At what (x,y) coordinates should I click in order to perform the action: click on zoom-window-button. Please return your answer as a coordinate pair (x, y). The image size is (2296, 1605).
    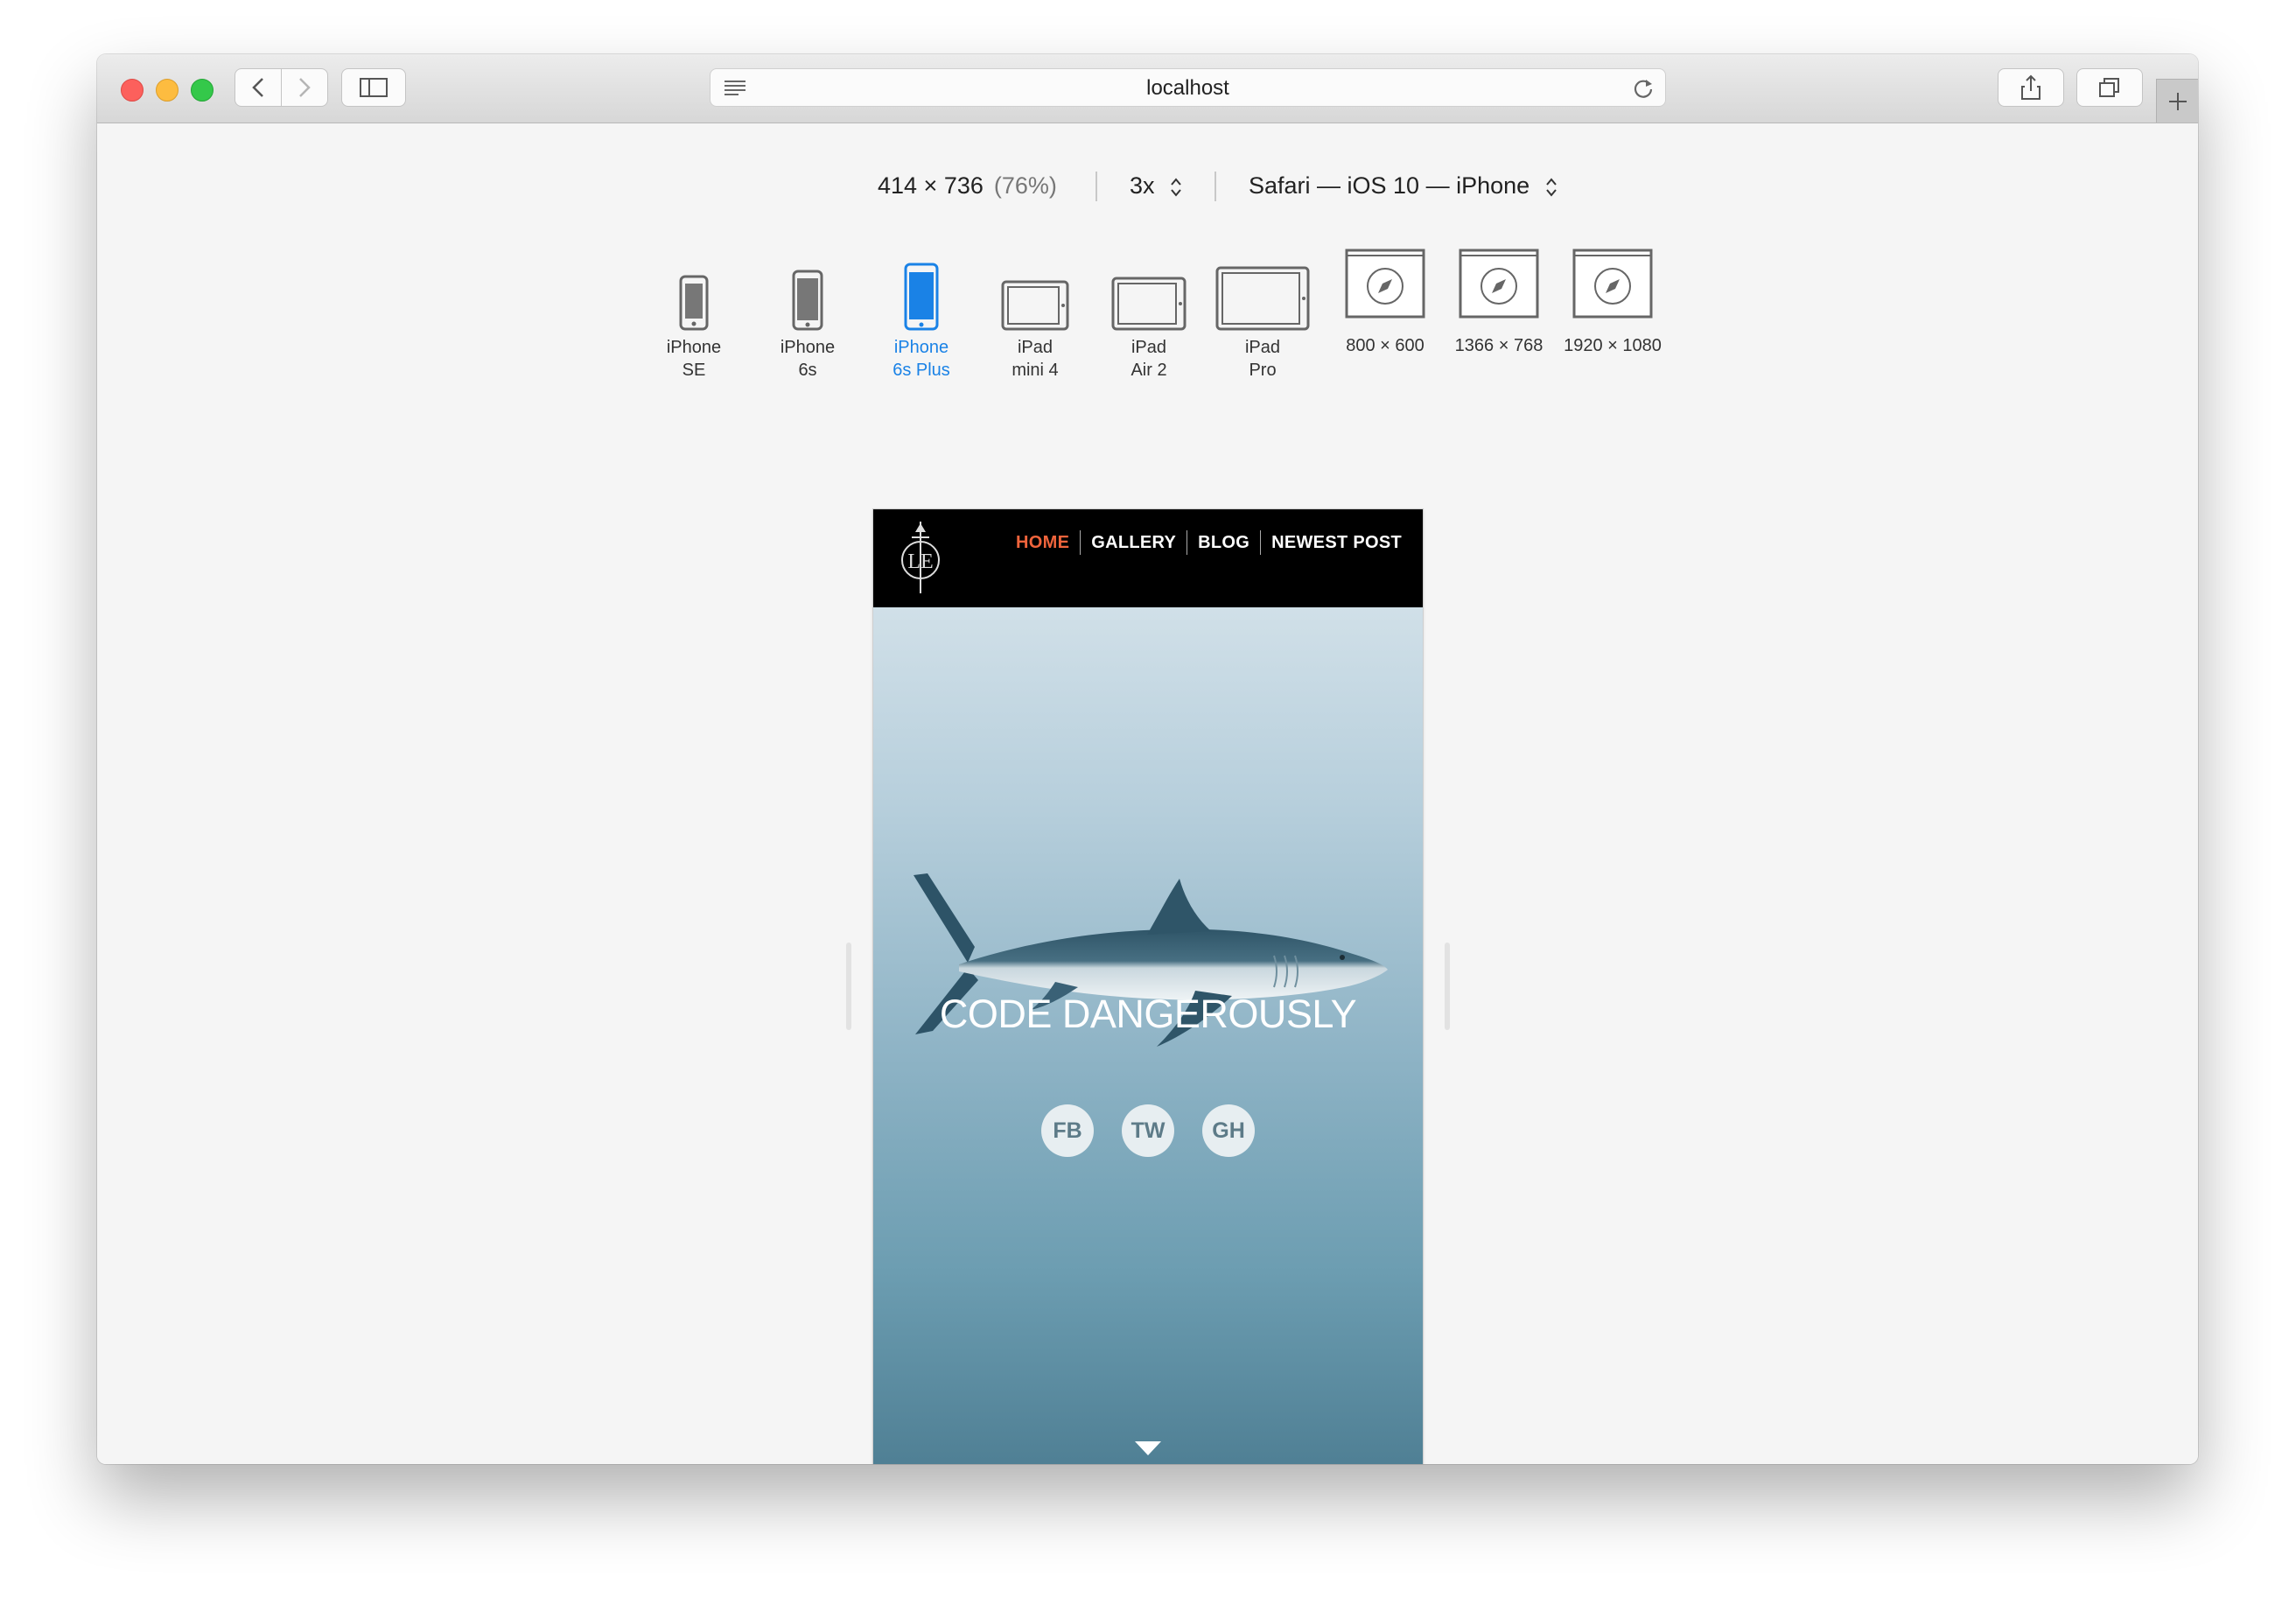
    Looking at the image, I should click on (202, 91).